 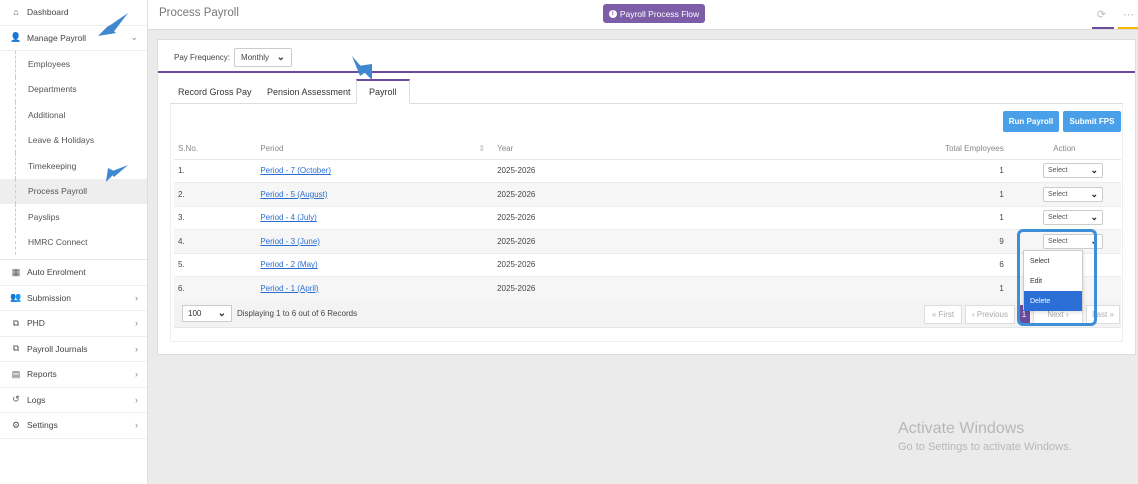 What do you see at coordinates (961, 428) in the screenshot?
I see `windows-watermark-title: Activate Windows` at bounding box center [961, 428].